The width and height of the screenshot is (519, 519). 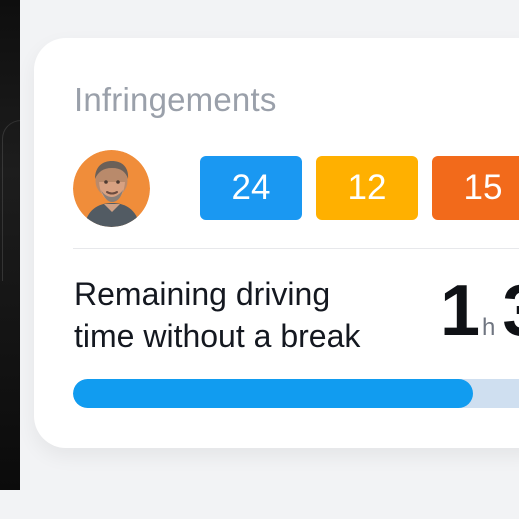 What do you see at coordinates (460, 311) in the screenshot?
I see `remaining-hours-value: 1` at bounding box center [460, 311].